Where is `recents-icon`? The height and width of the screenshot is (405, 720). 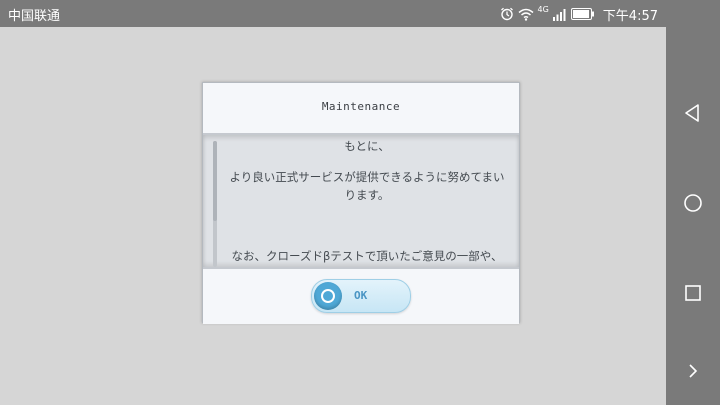
recents-icon is located at coordinates (693, 293).